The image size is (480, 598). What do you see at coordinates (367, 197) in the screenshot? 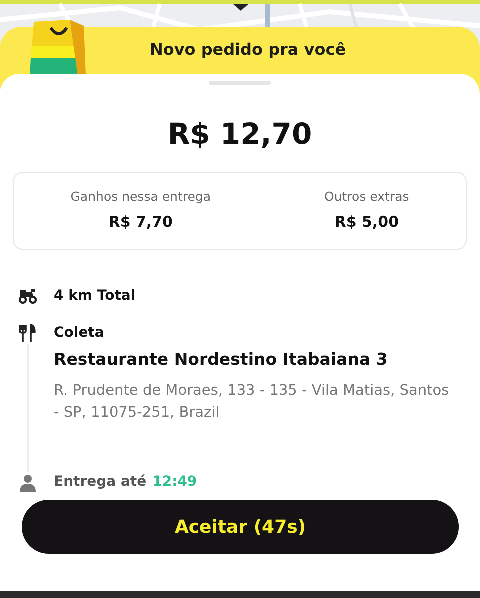
I see `earnings-label: Outros extras` at bounding box center [367, 197].